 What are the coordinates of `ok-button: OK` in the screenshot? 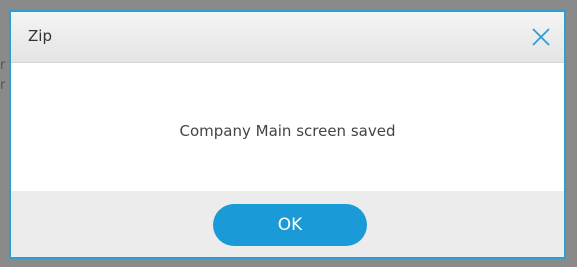 It's located at (290, 225).